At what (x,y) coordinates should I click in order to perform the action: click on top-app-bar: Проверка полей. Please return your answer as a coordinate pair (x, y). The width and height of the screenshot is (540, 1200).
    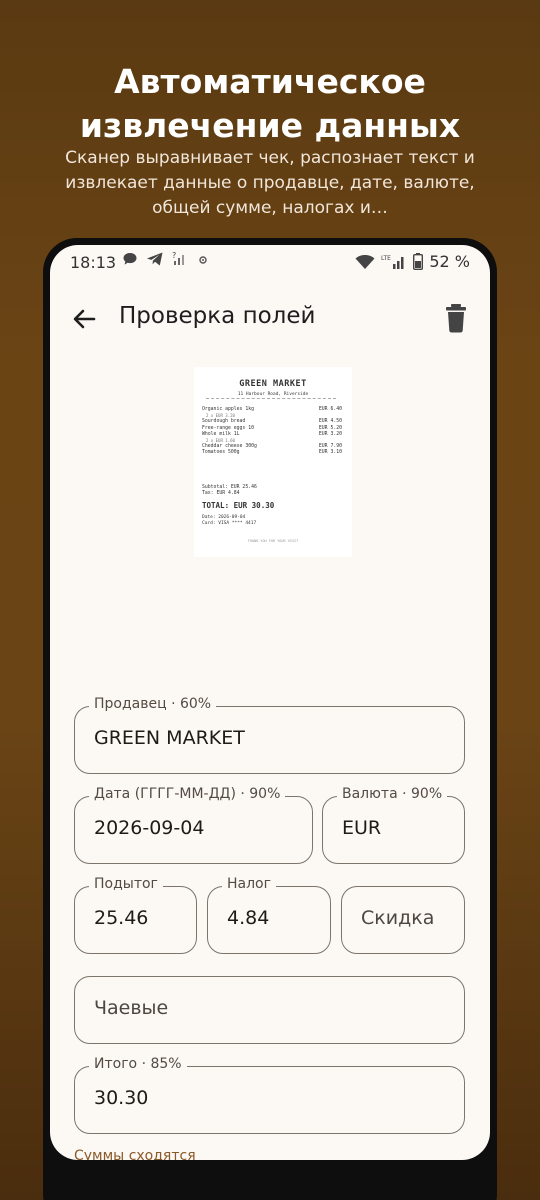
    Looking at the image, I should click on (270, 317).